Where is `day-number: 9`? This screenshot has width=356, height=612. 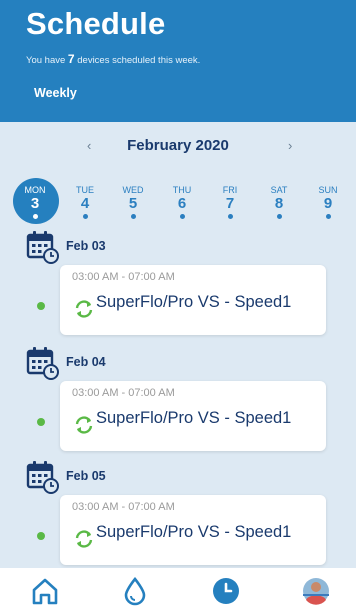 day-number: 9 is located at coordinates (328, 203).